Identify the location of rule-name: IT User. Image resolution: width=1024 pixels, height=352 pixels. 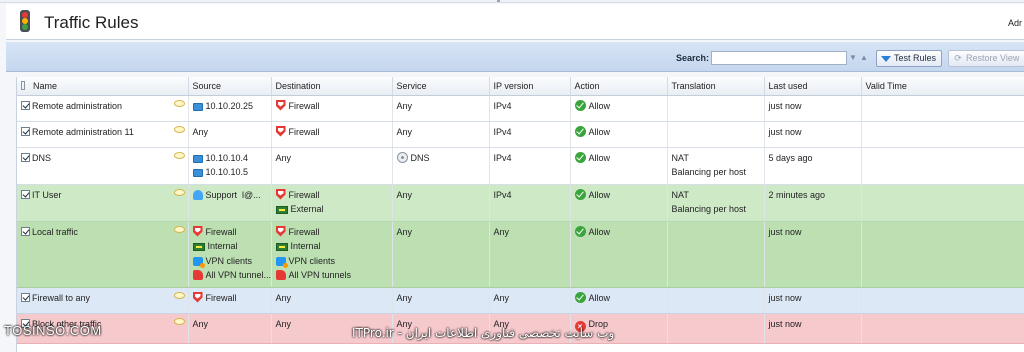
(47, 194).